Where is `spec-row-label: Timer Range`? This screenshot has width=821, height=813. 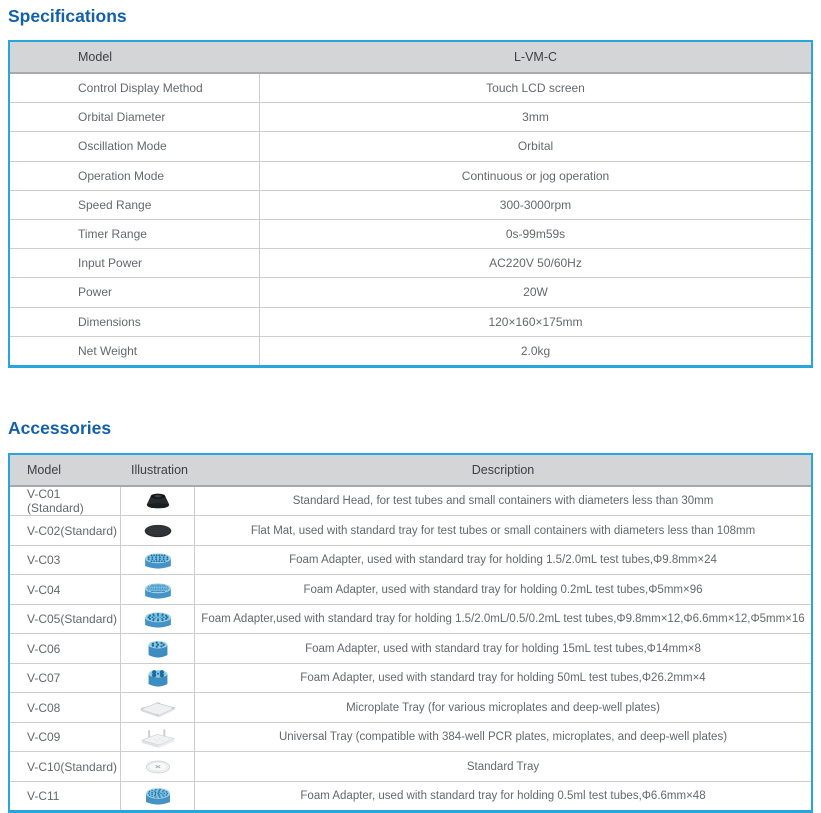
spec-row-label: Timer Range is located at coordinates (135, 234).